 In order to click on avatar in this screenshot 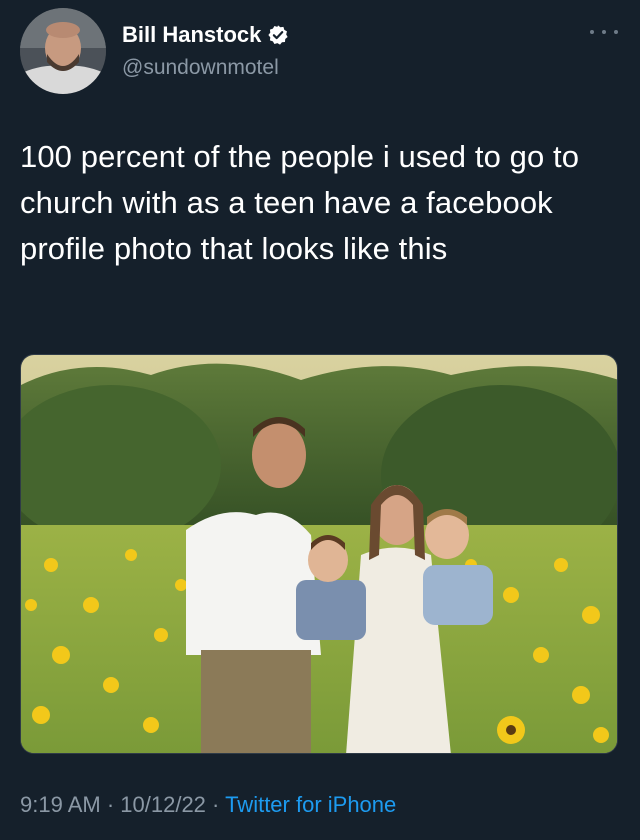, I will do `click(63, 51)`.